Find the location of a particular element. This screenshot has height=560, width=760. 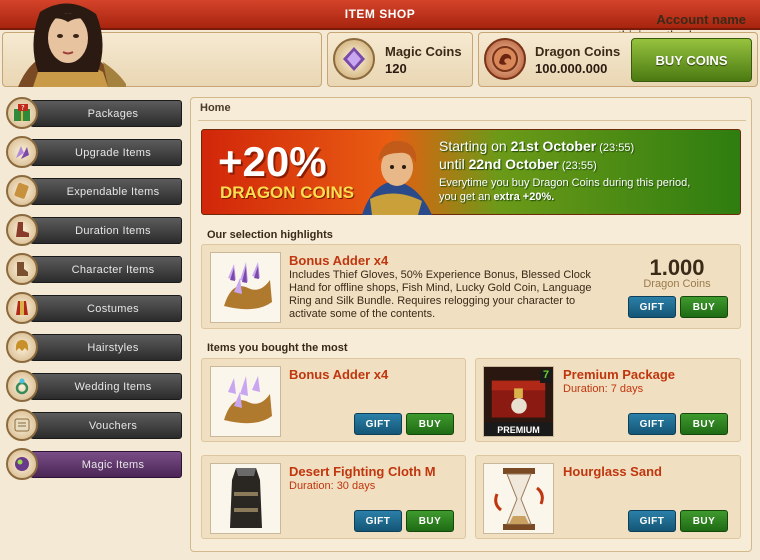

sidebar-item-label: Upgrade Items is located at coordinates (113, 152).